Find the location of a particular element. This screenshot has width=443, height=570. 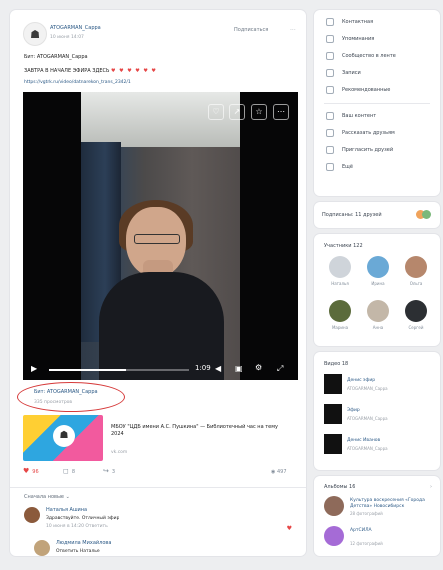

member-item: Сергей is located at coordinates (415, 320).